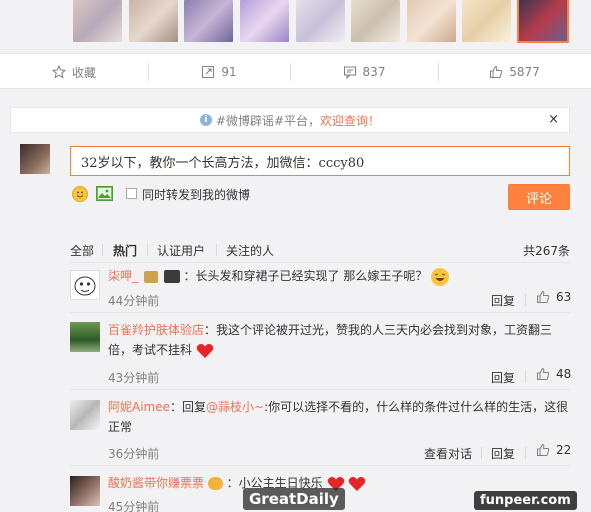 Image resolution: width=591 pixels, height=512 pixels. I want to click on image-upload-icon, so click(104, 193).